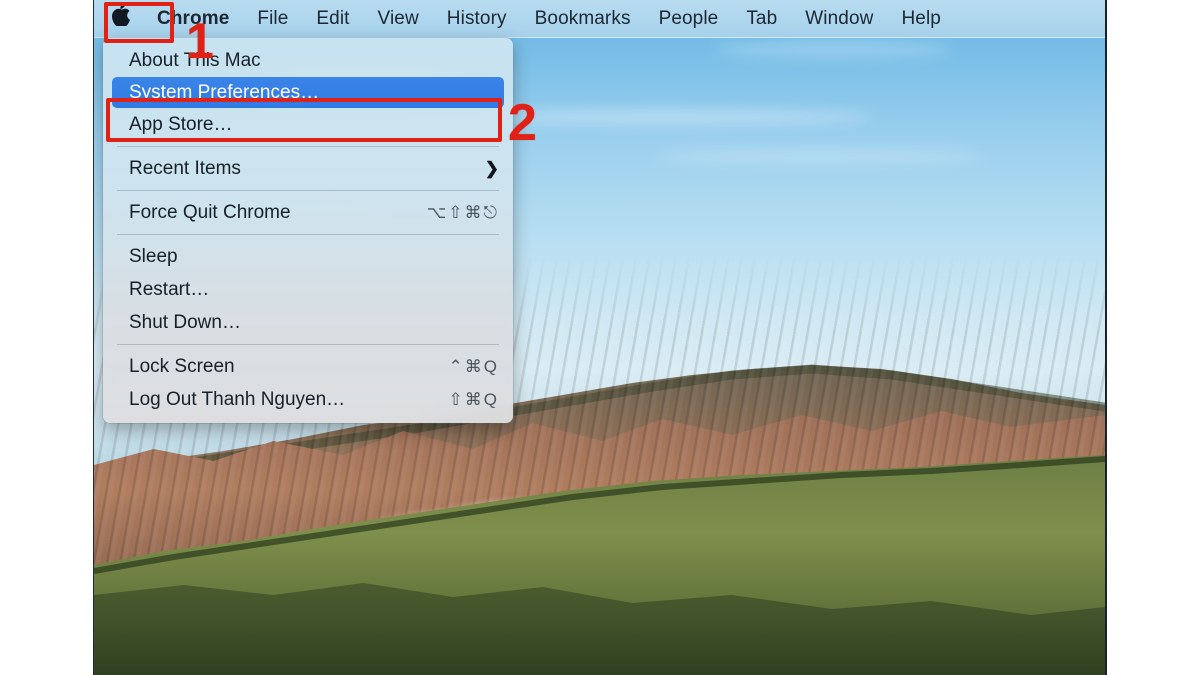 The width and height of the screenshot is (1200, 675). Describe the element at coordinates (491, 168) in the screenshot. I see `chevron-right-icon: ❯` at that location.